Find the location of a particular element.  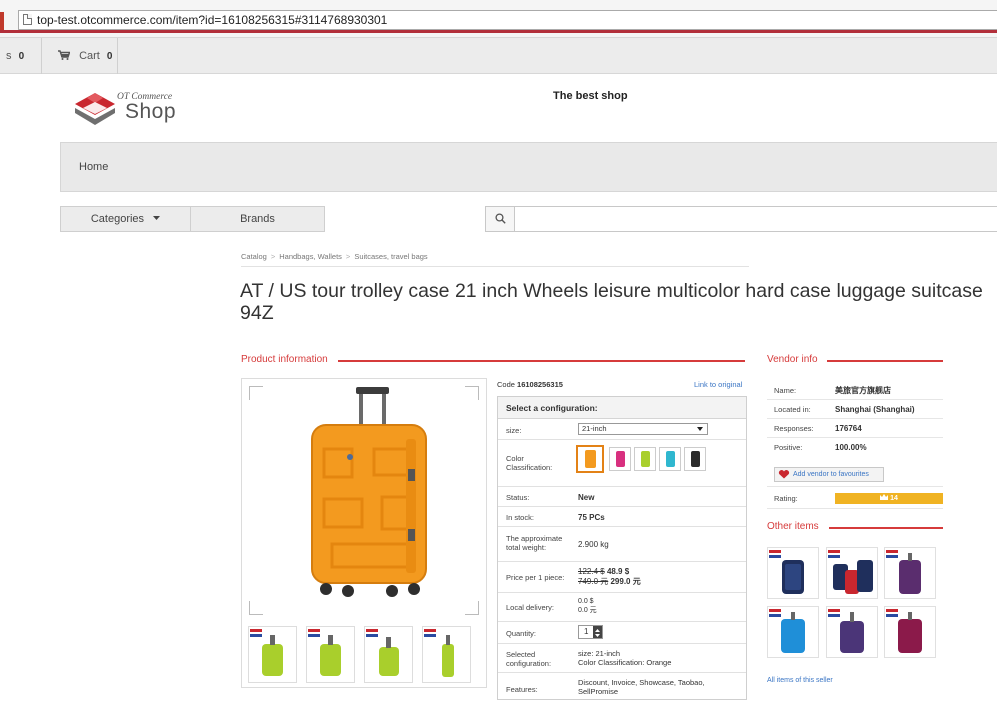

browser-accent-line is located at coordinates (498, 31).